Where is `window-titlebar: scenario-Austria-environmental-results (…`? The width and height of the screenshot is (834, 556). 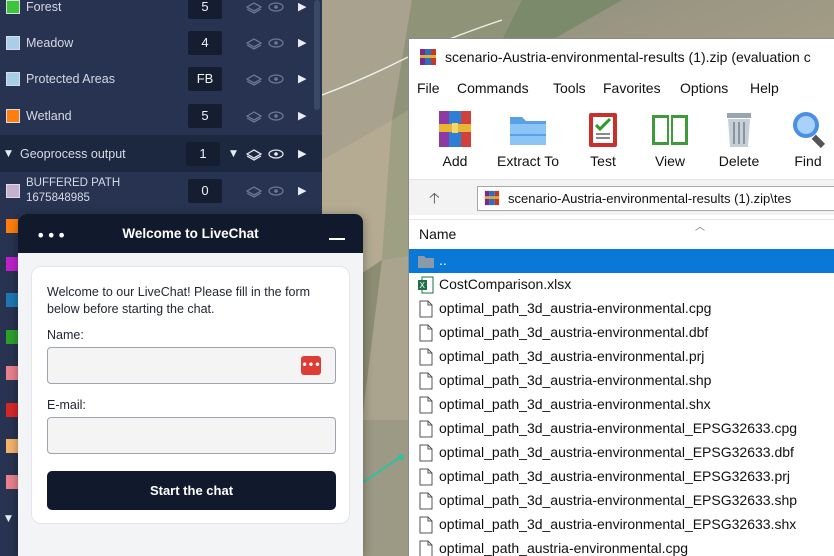
window-titlebar: scenario-Austria-environmental-results (… is located at coordinates (621, 57).